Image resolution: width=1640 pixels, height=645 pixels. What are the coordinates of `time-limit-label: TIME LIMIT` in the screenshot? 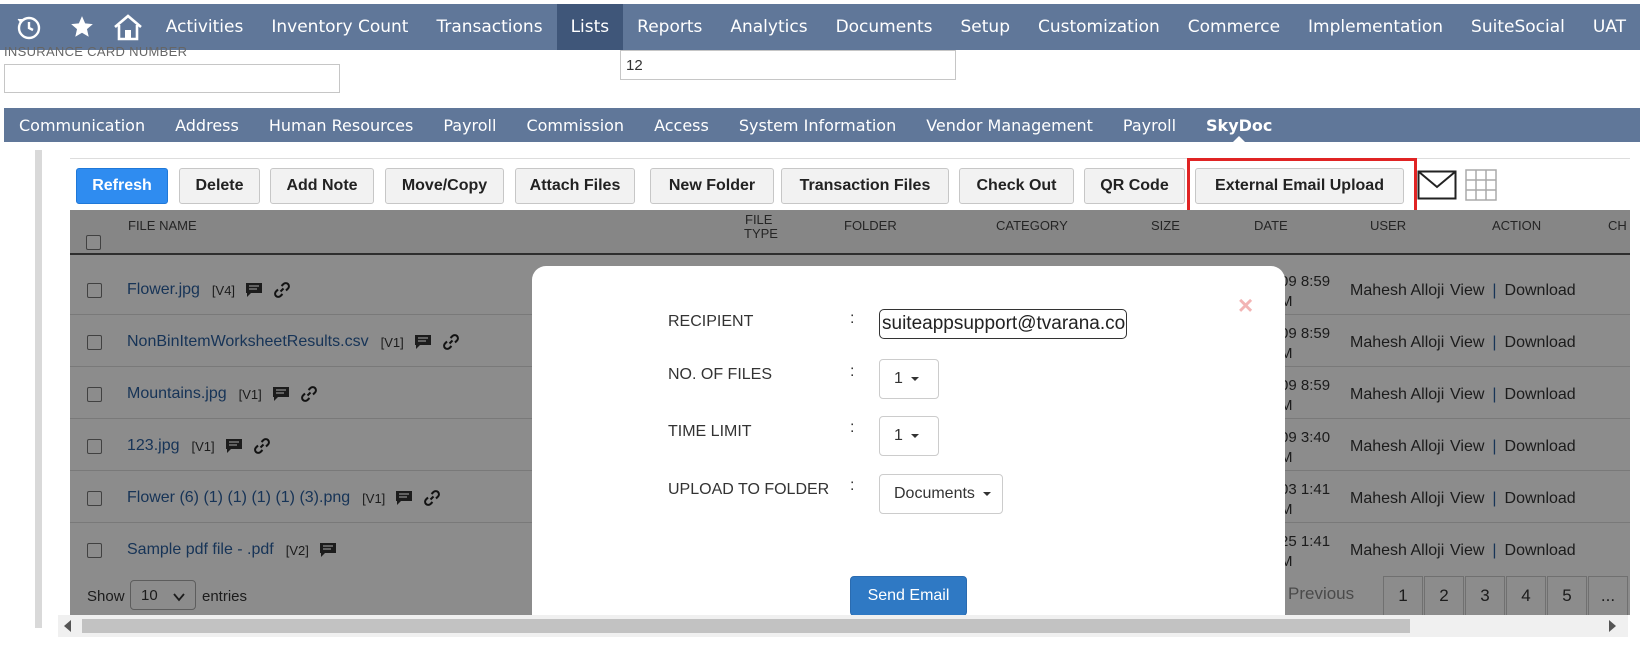 It's located at (710, 431).